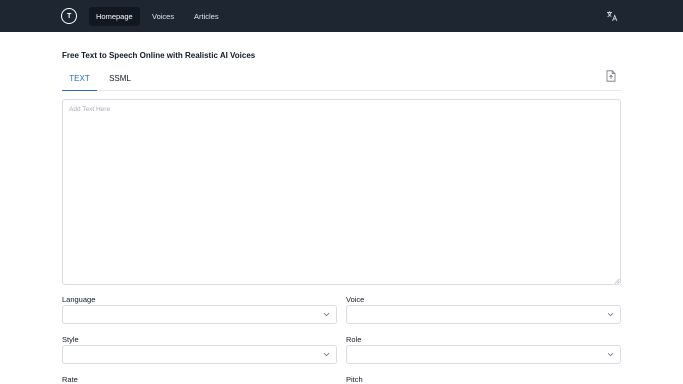  What do you see at coordinates (199, 314) in the screenshot?
I see `language-select` at bounding box center [199, 314].